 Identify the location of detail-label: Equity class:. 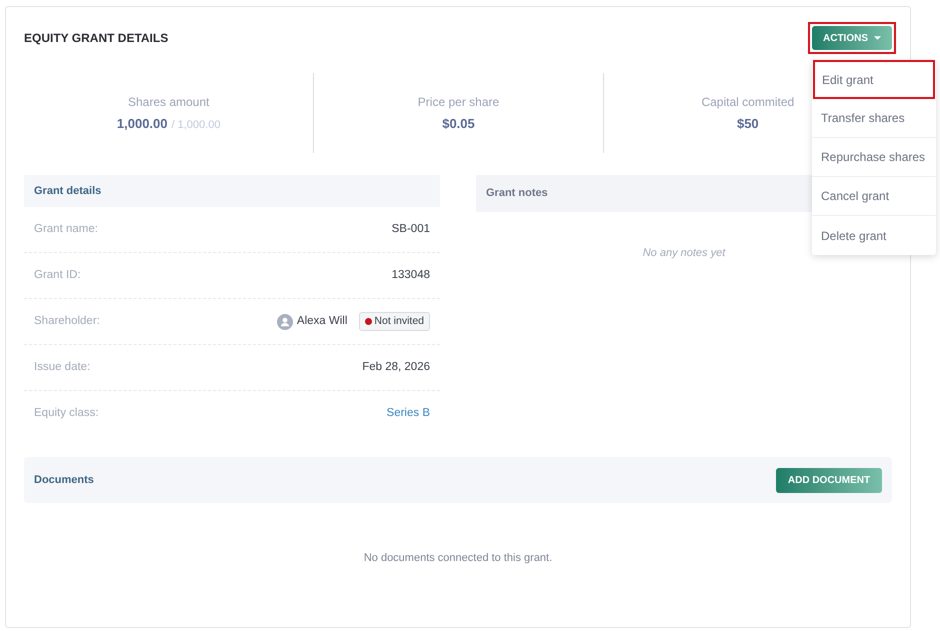
(66, 414).